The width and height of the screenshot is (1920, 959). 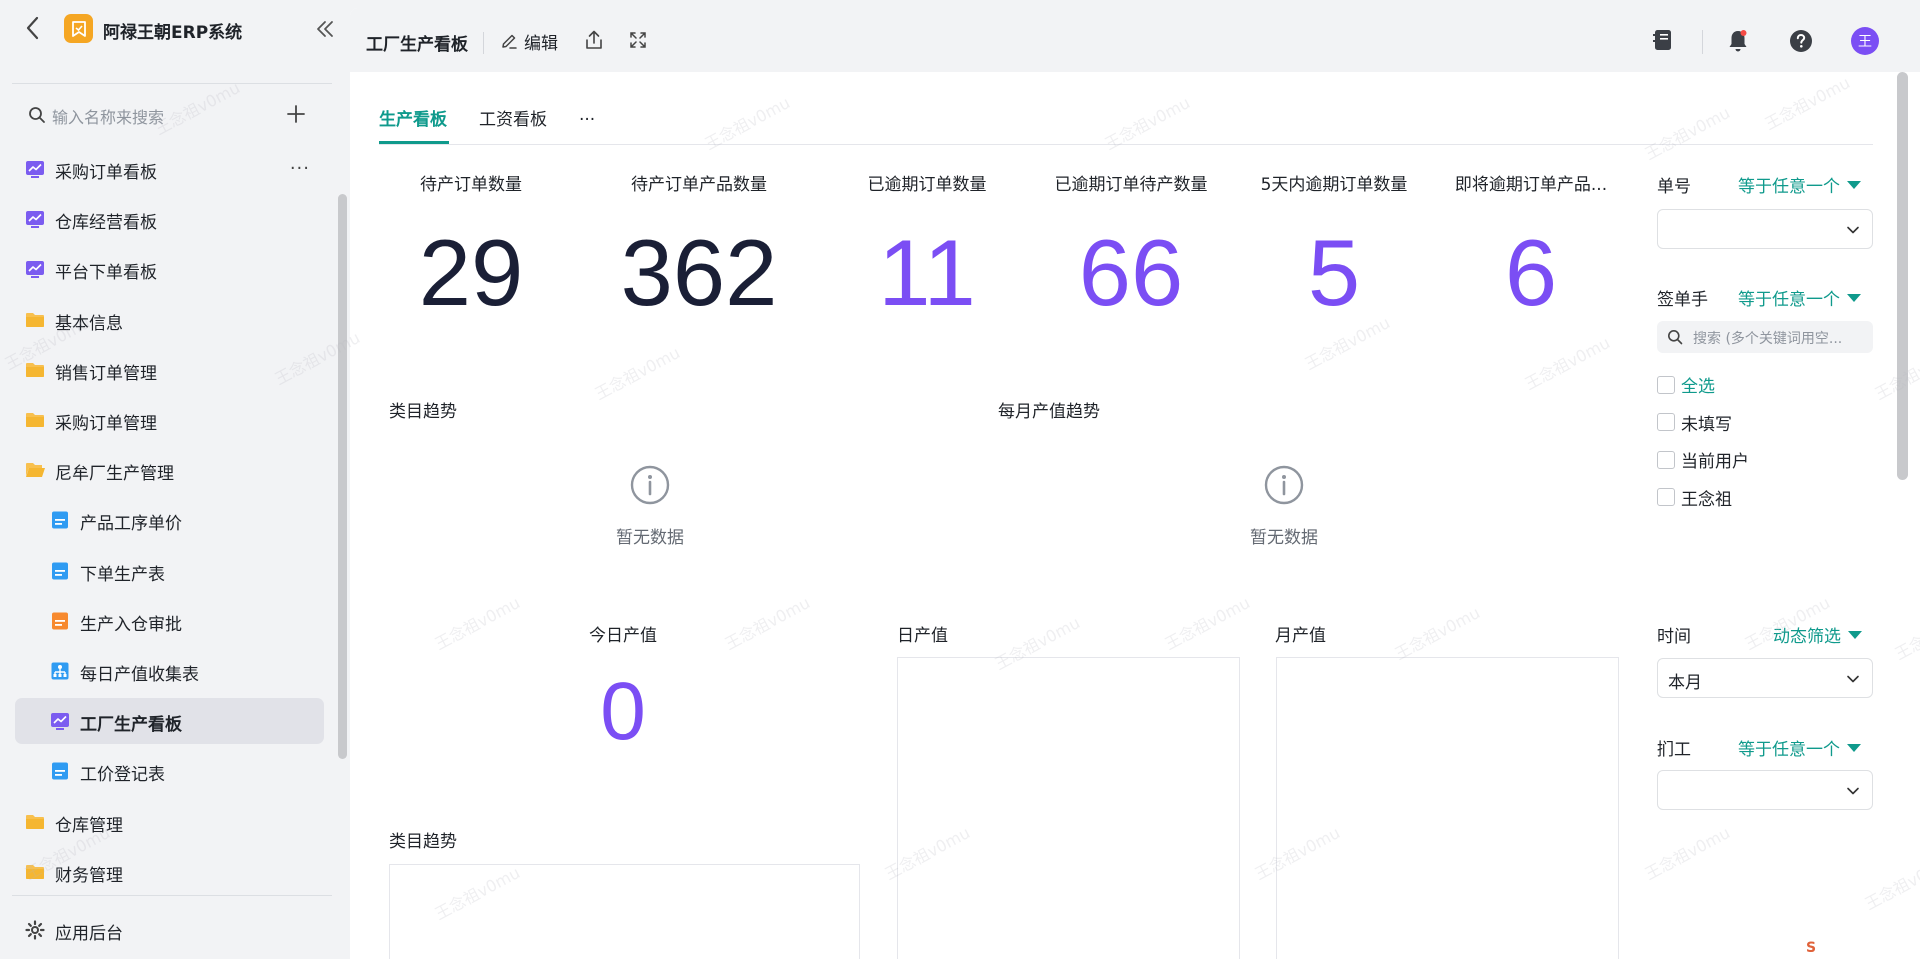 What do you see at coordinates (513, 117) in the screenshot?
I see `tab-salary-board: 工资看板` at bounding box center [513, 117].